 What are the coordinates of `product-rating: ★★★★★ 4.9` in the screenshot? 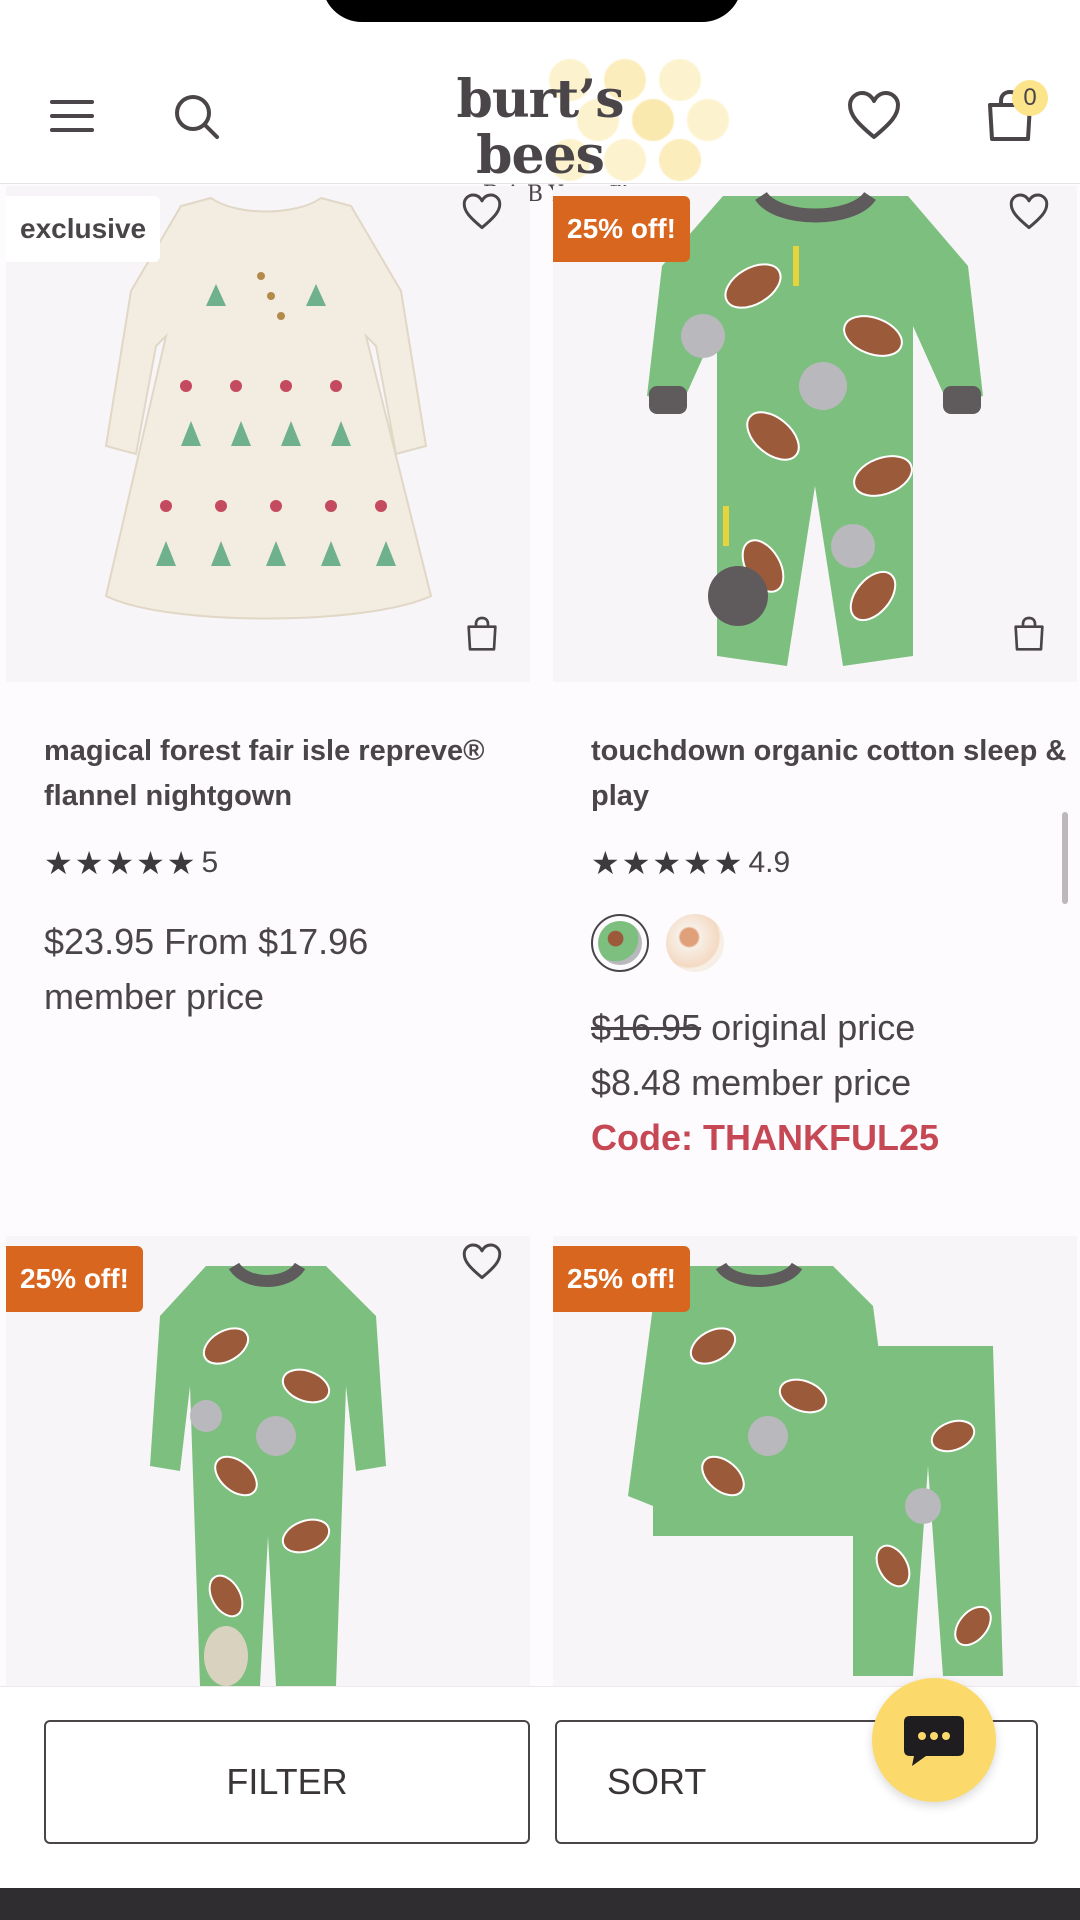 It's located at (690, 863).